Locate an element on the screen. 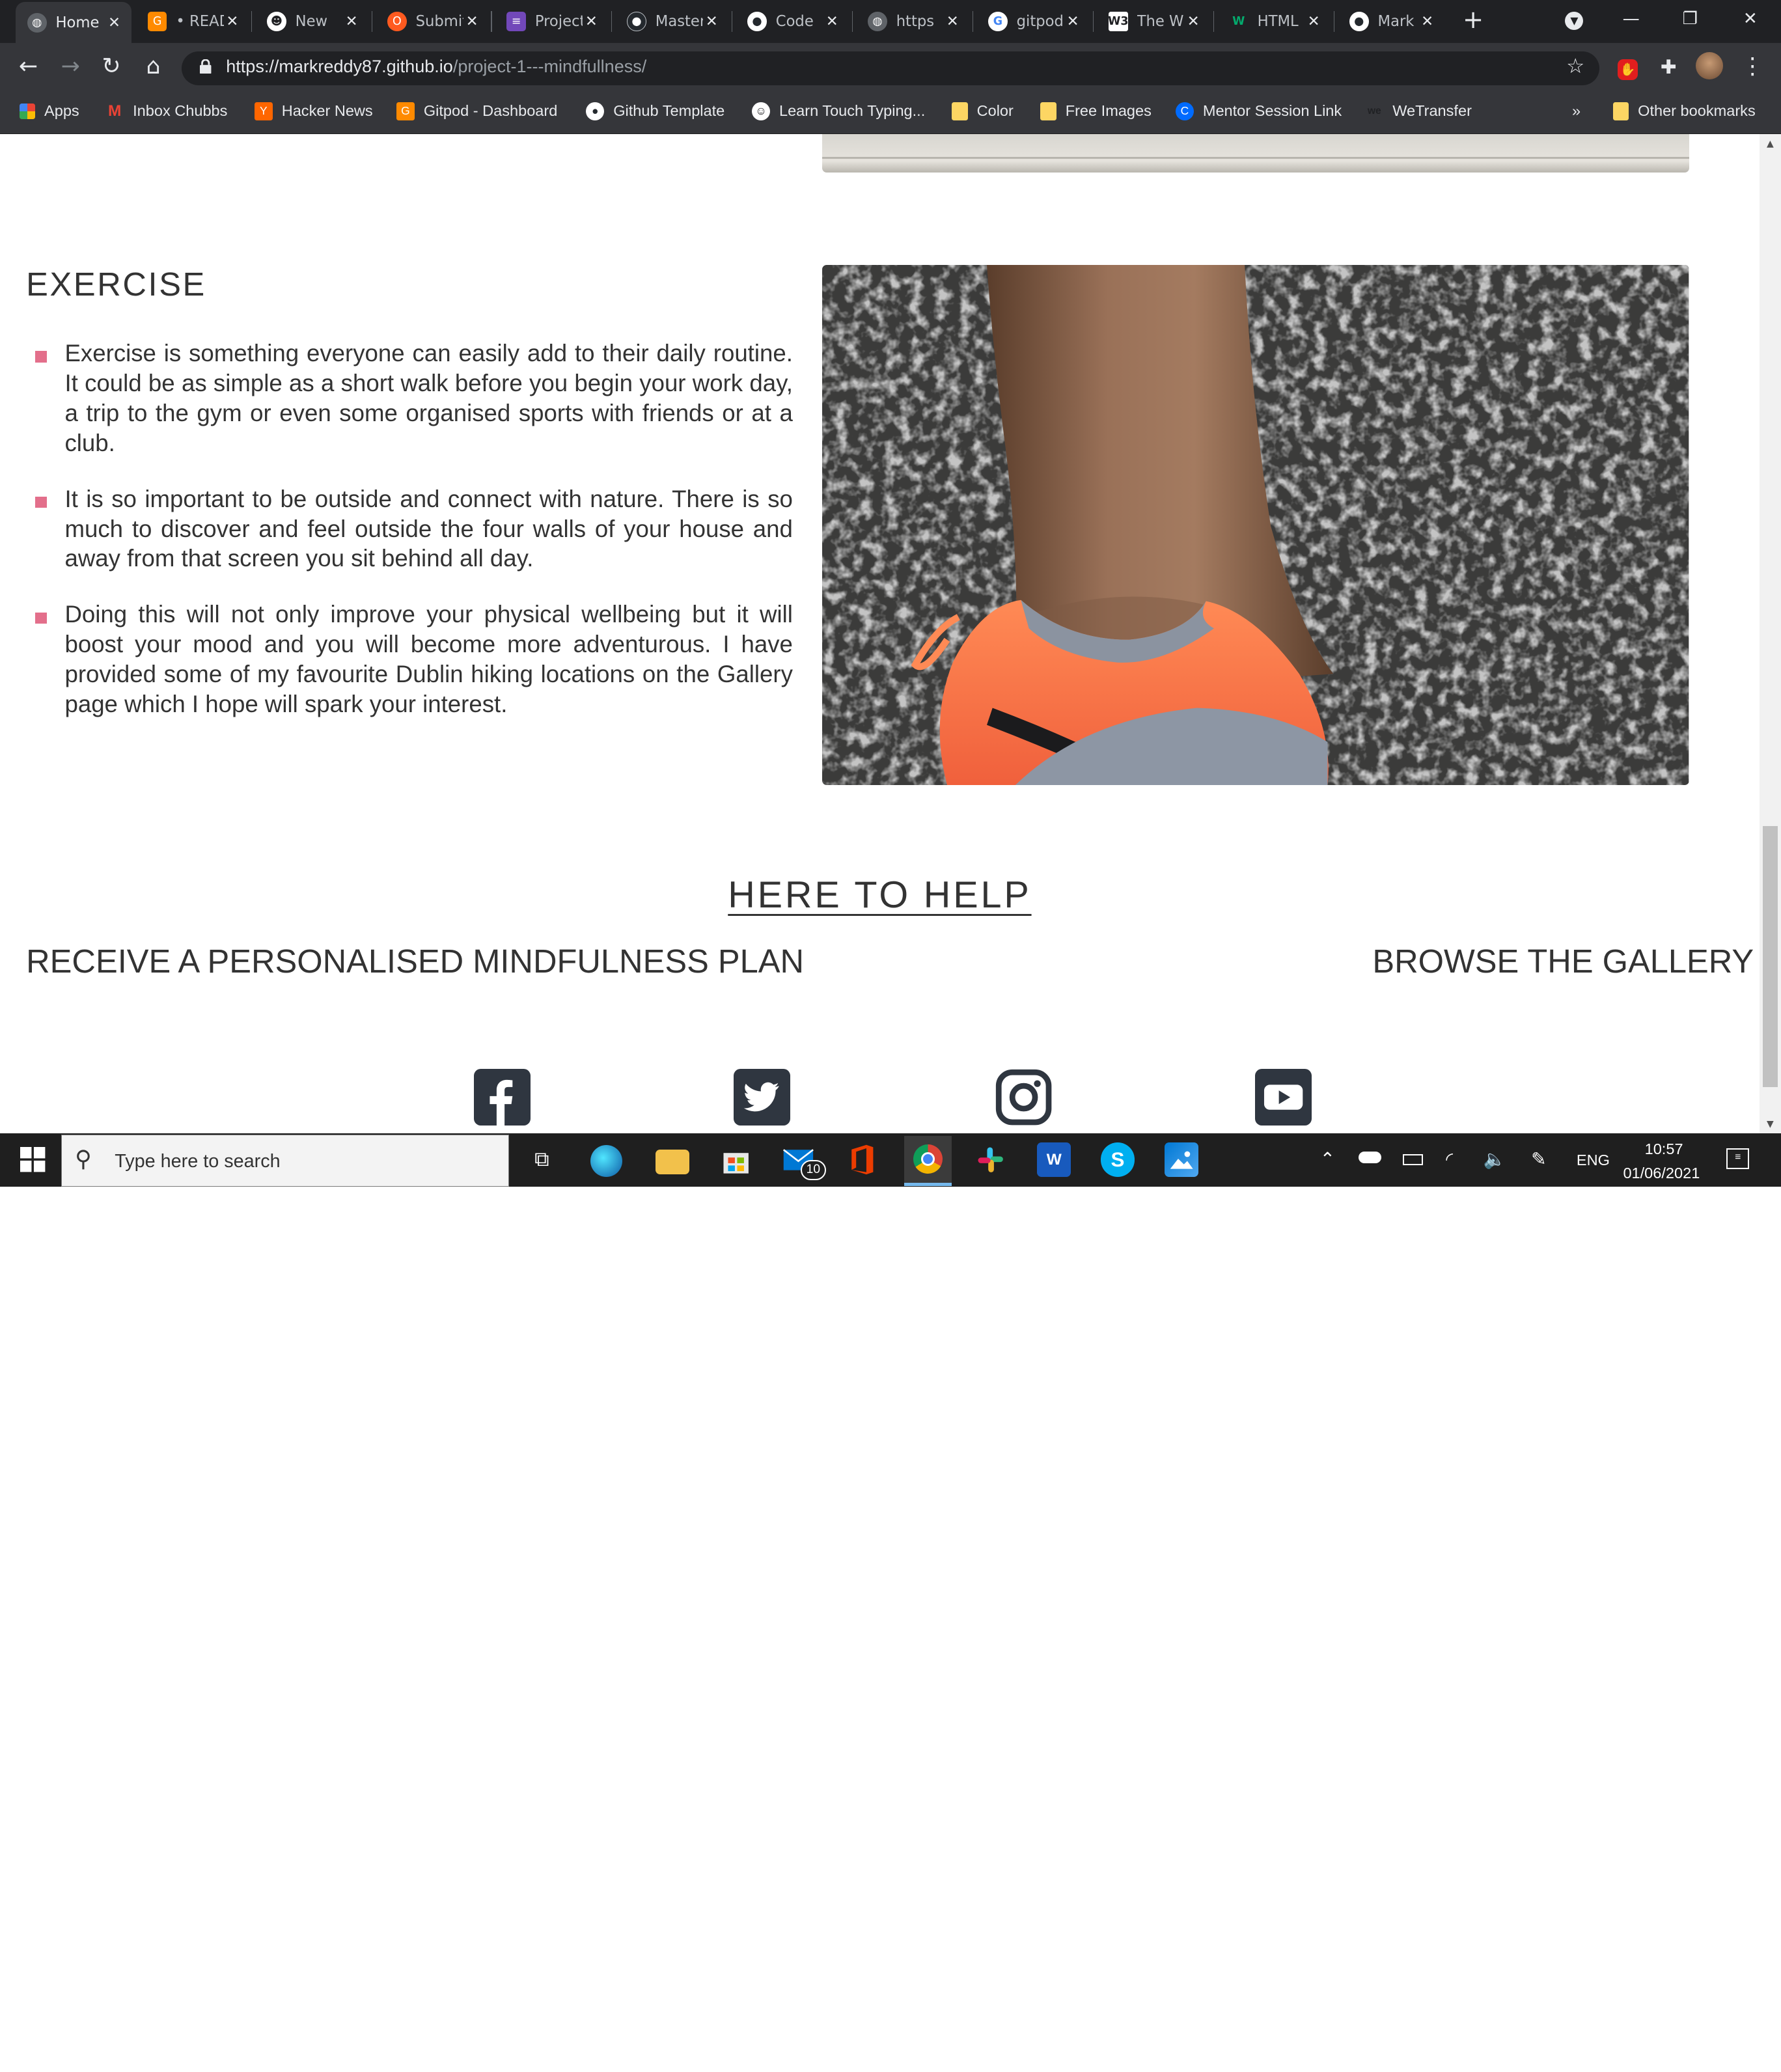  youtube-link is located at coordinates (1283, 1097).